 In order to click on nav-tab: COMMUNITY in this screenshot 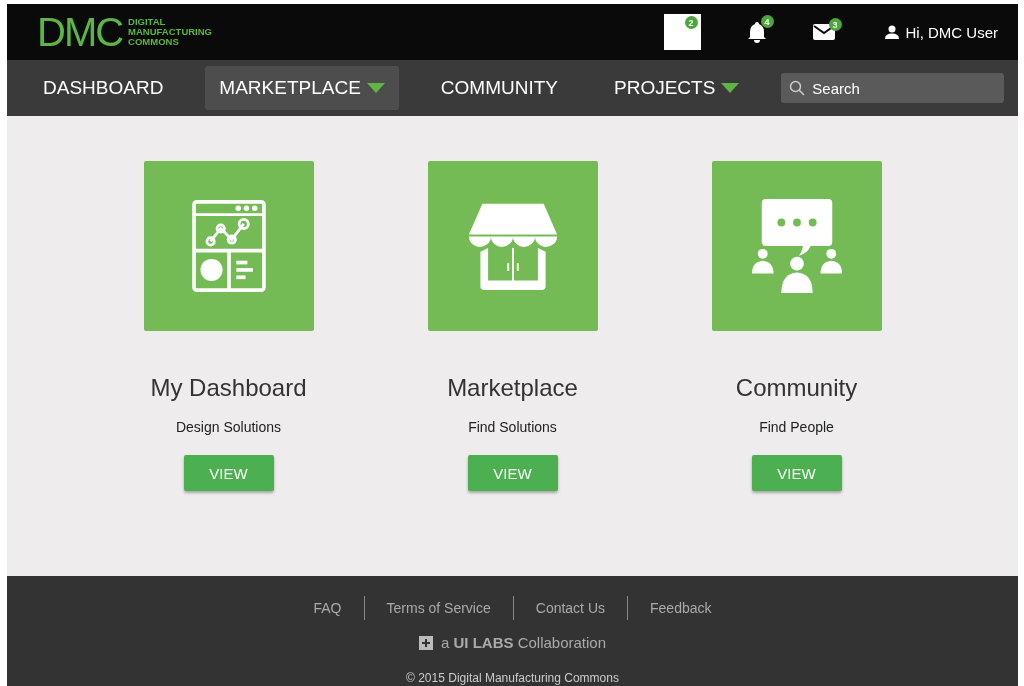, I will do `click(499, 88)`.